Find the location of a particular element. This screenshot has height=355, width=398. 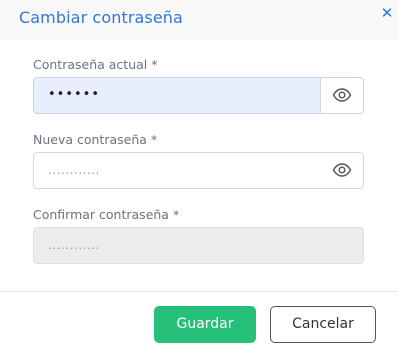

save-button: Guardar is located at coordinates (205, 324).